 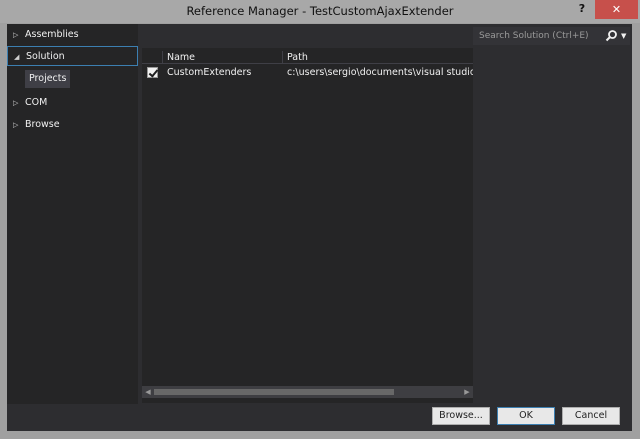 I want to click on nav-item-label: Browse, so click(x=42, y=124).